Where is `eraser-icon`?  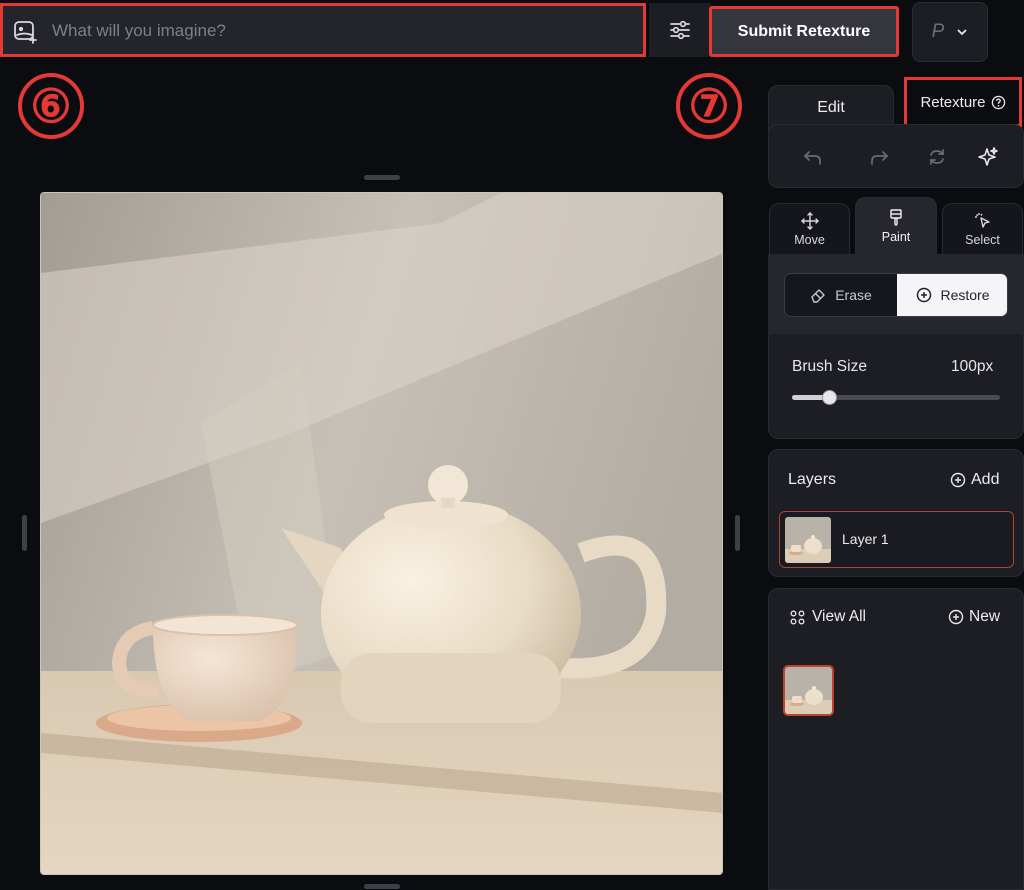 eraser-icon is located at coordinates (818, 295).